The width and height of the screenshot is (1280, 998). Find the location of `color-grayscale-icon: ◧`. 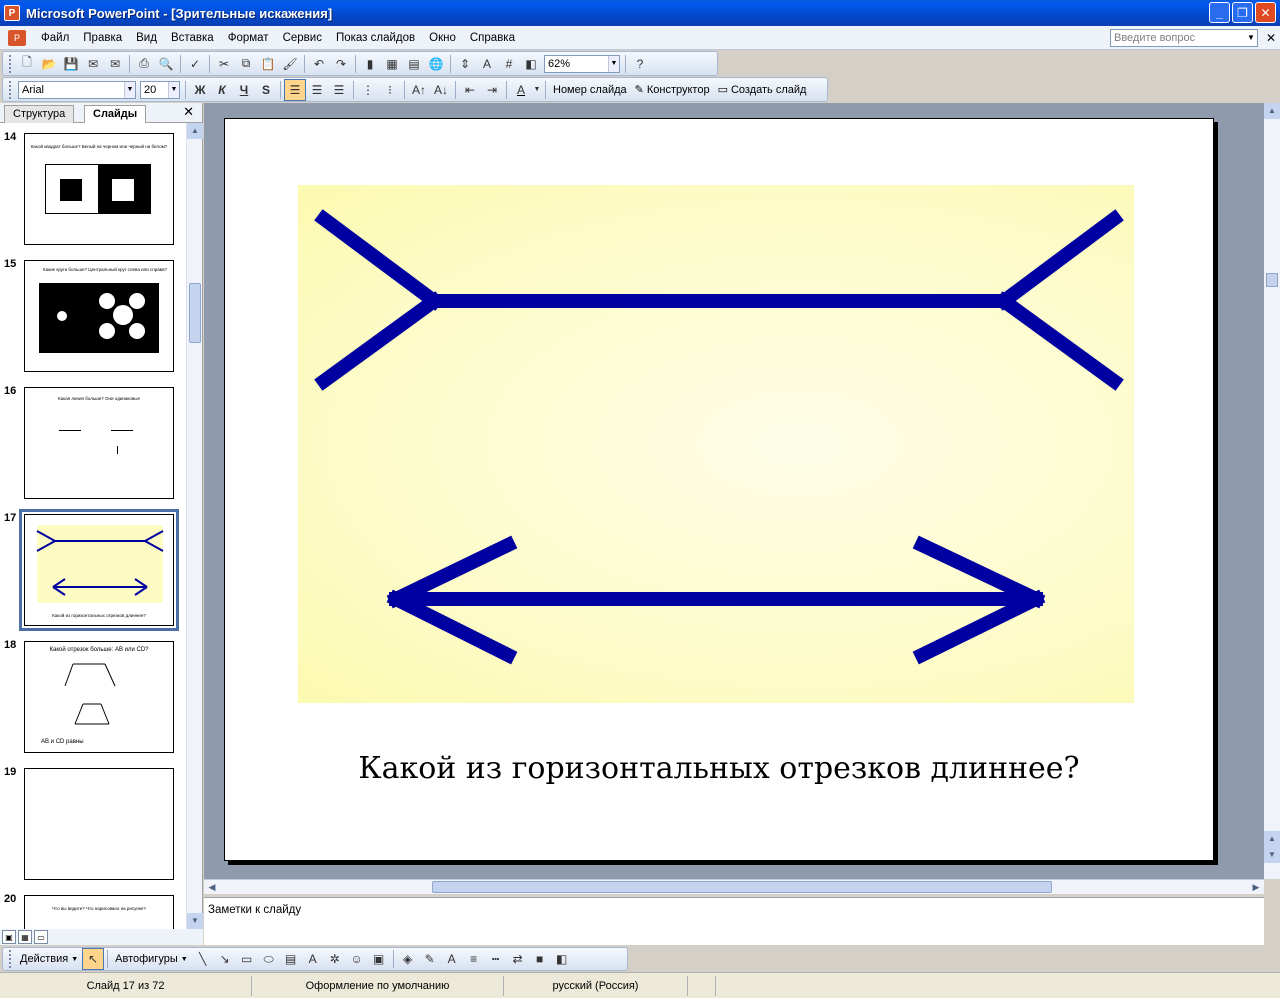

color-grayscale-icon: ◧ is located at coordinates (531, 64).